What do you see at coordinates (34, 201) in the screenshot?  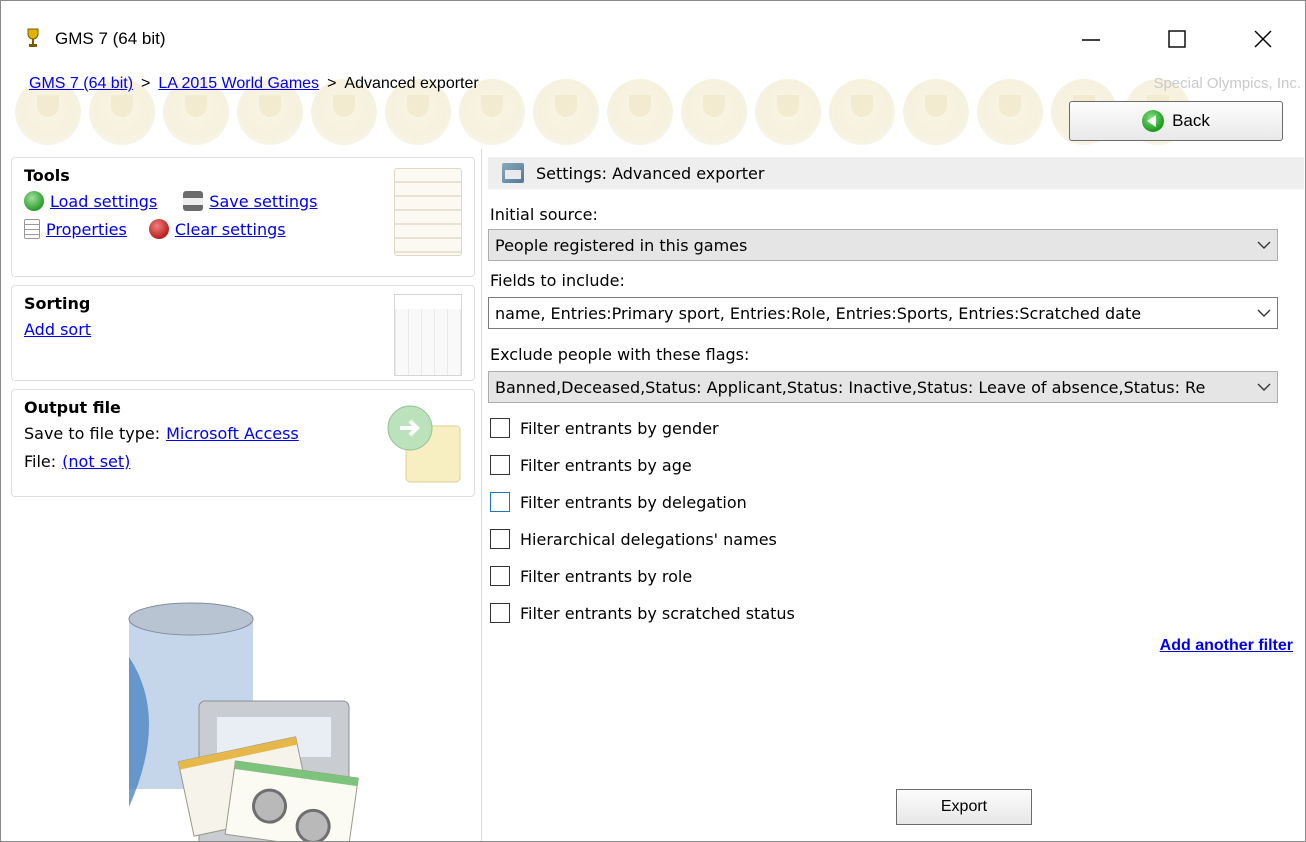 I see `load-icon` at bounding box center [34, 201].